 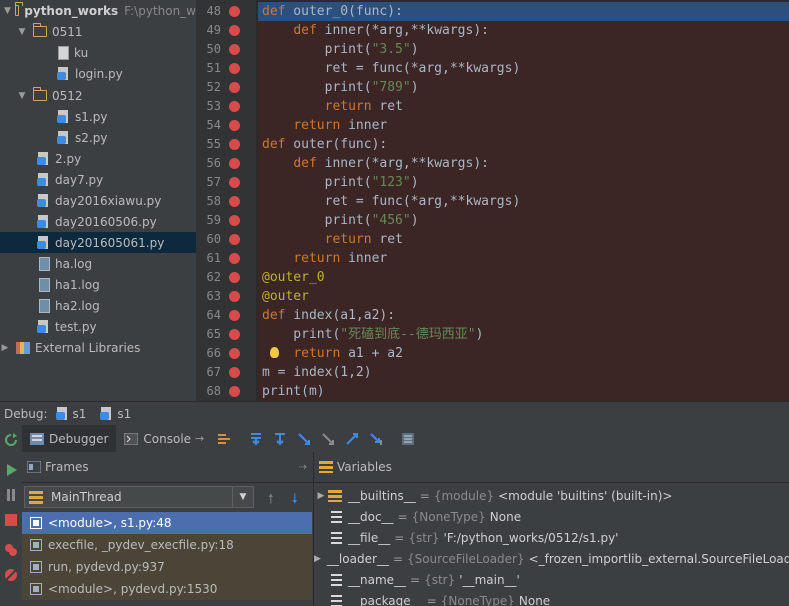 I want to click on code-line: 62 @outer_0, so click(x=492, y=277).